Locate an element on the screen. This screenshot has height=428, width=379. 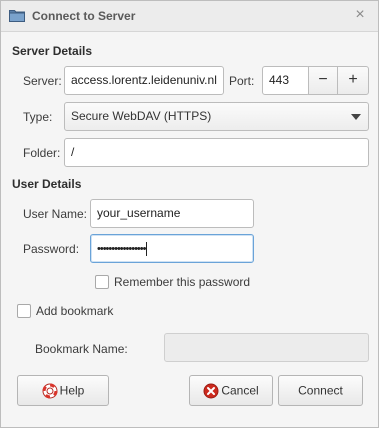
username-label: User Name: is located at coordinates (55, 214).